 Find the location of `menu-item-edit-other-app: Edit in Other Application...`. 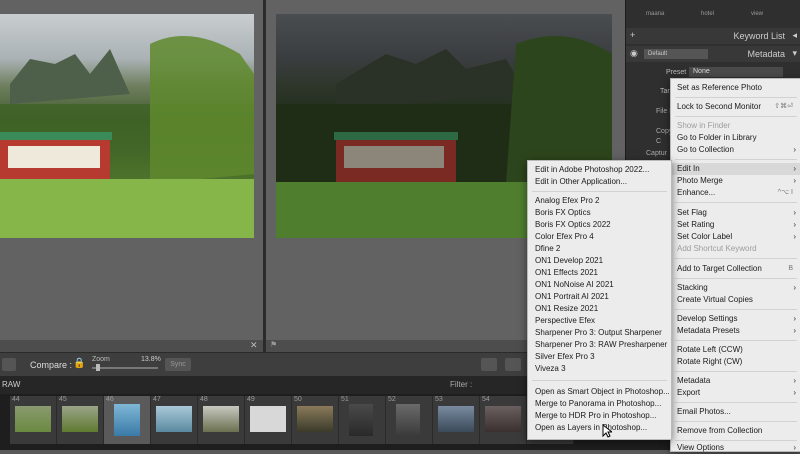

menu-item-edit-other-app: Edit in Other Application... is located at coordinates (599, 182).